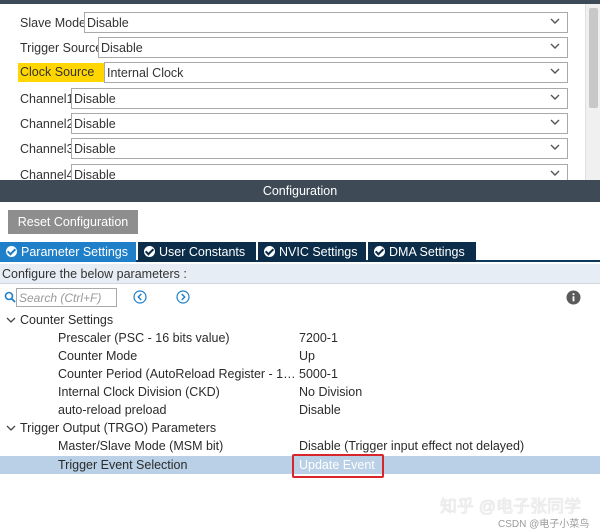 Image resolution: width=600 pixels, height=532 pixels. What do you see at coordinates (47, 174) in the screenshot?
I see `channel4-label: Channel4` at bounding box center [47, 174].